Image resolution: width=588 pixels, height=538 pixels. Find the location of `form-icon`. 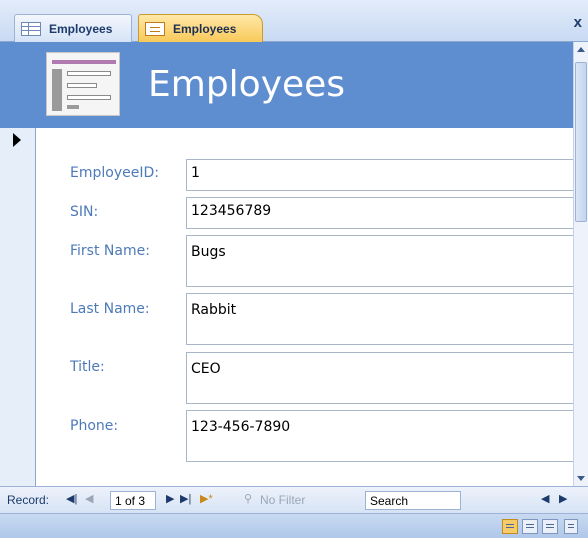

form-icon is located at coordinates (155, 28).